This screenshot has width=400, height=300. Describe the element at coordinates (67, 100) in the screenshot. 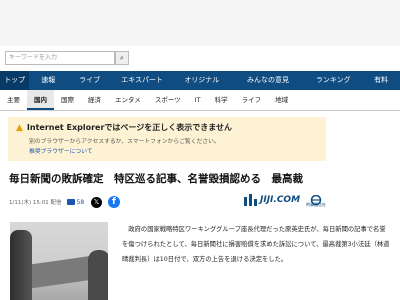

I see `tab-international: 国際` at that location.